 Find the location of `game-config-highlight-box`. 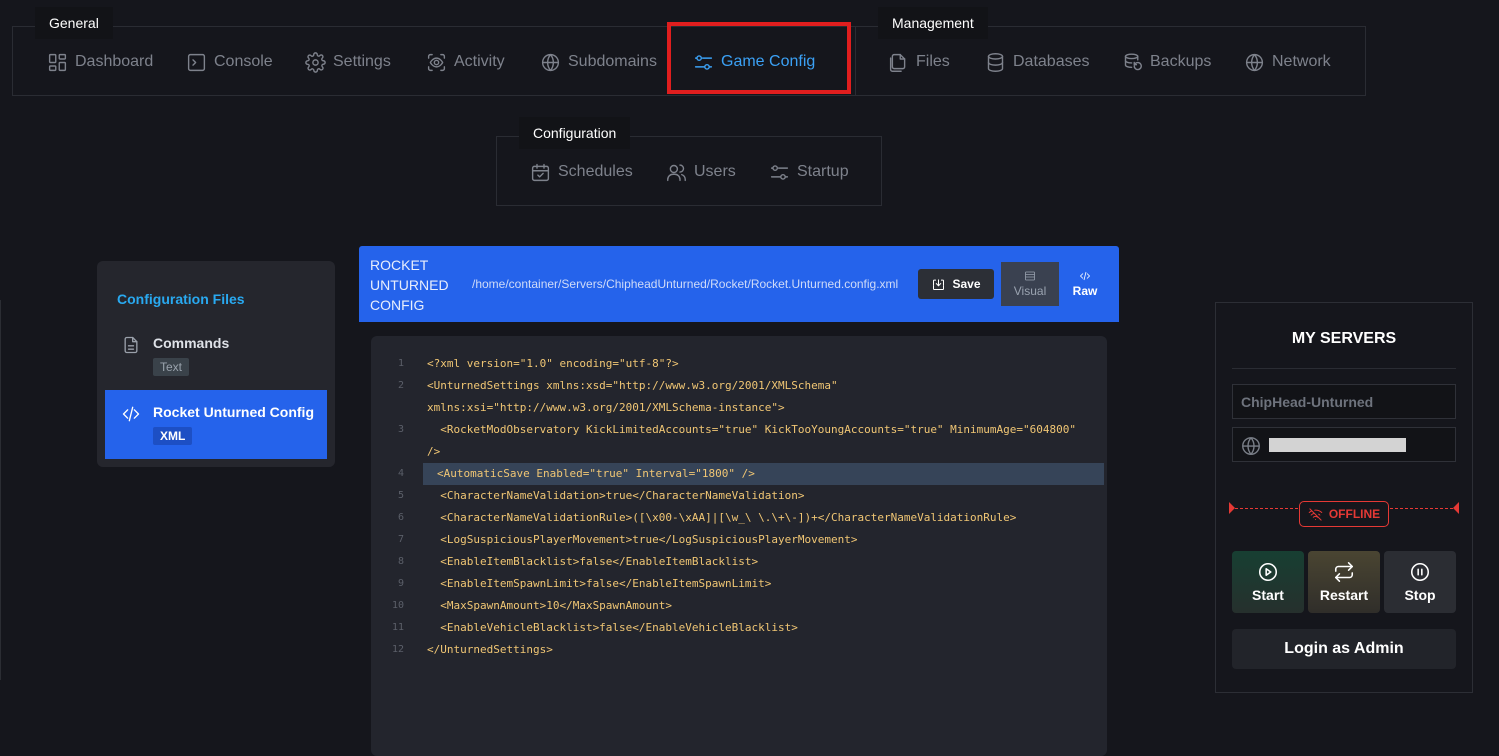

game-config-highlight-box is located at coordinates (759, 58).